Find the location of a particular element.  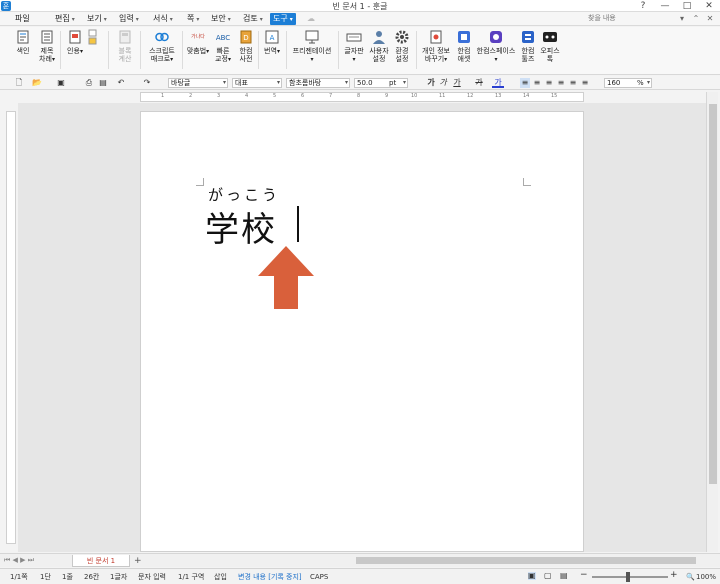

citation-button: 인용▾ is located at coordinates (75, 42).